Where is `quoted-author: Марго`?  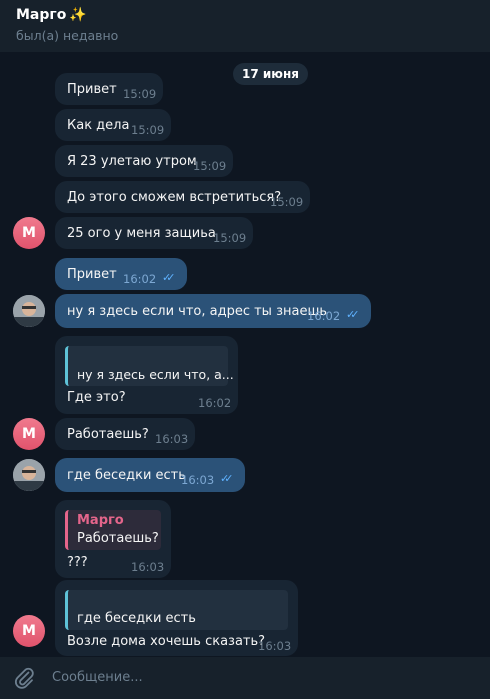
quoted-author: Марго is located at coordinates (100, 520).